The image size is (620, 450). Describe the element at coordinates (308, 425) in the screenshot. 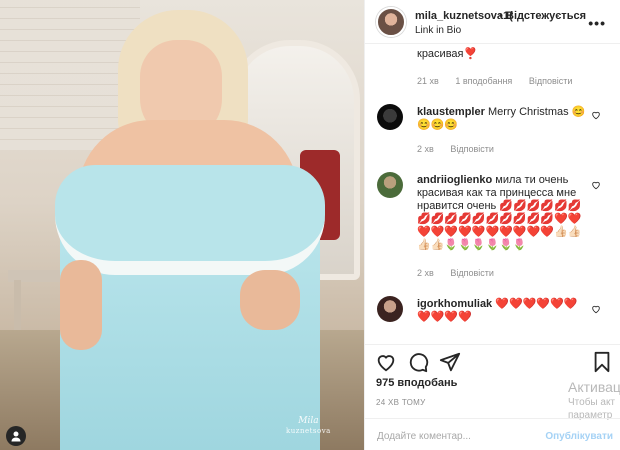

I see `watermark: Mila kuznetsova` at that location.